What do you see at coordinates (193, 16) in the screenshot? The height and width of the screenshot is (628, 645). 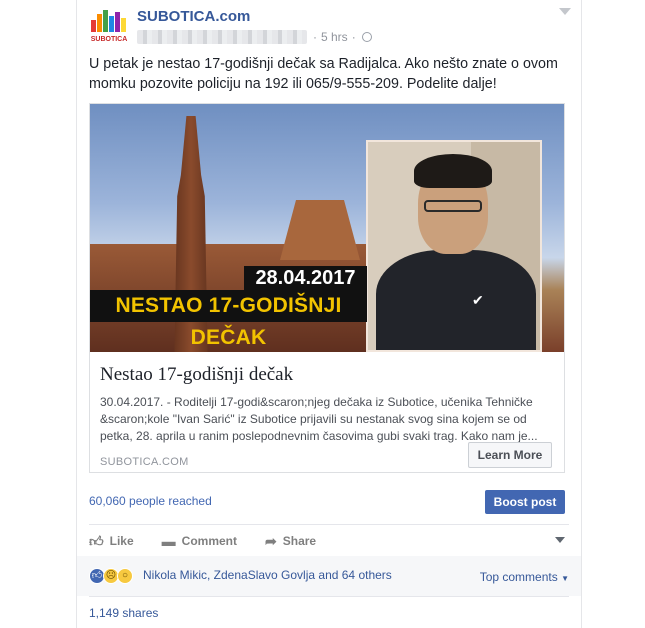 I see `page-name-link: SUBOTICA.com` at bounding box center [193, 16].